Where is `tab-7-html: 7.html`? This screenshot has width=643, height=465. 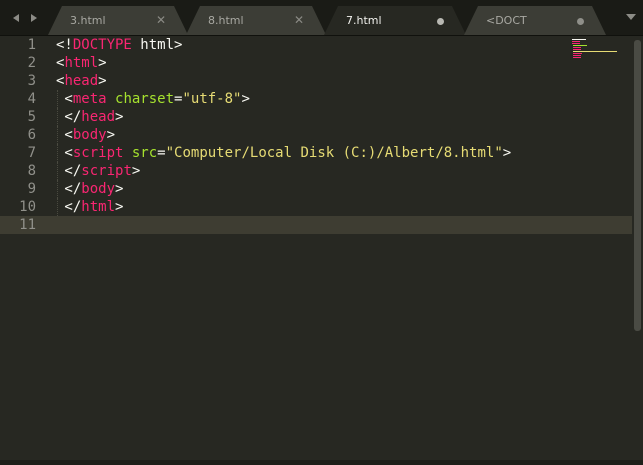
tab-7-html: 7.html is located at coordinates (395, 20).